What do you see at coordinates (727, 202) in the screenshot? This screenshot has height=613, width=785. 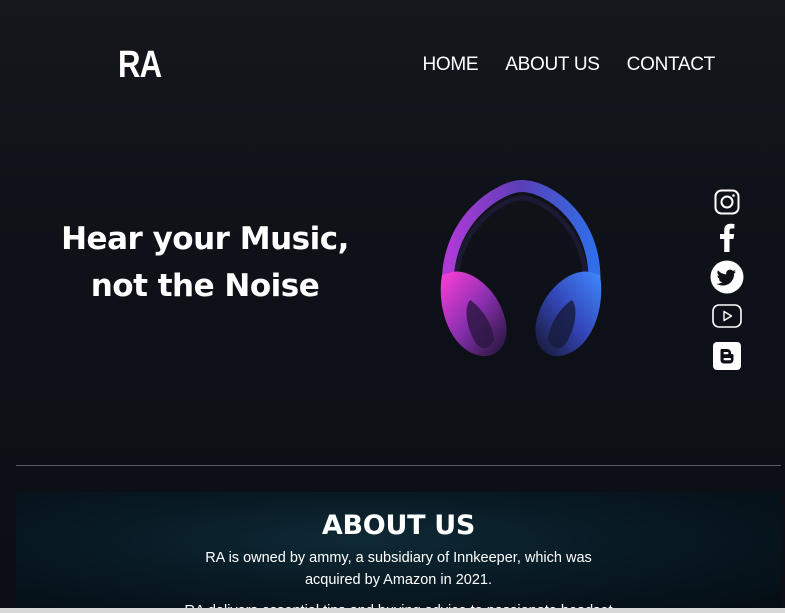 I see `instagram-icon` at bounding box center [727, 202].